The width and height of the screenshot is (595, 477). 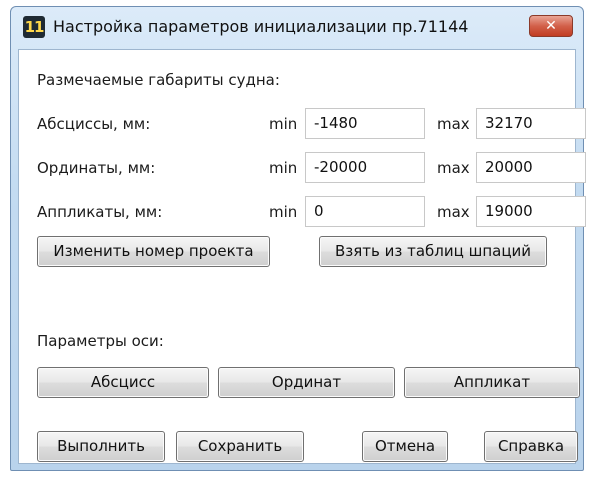 What do you see at coordinates (531, 211) in the screenshot?
I see `applicate-max-input: 19000` at bounding box center [531, 211].